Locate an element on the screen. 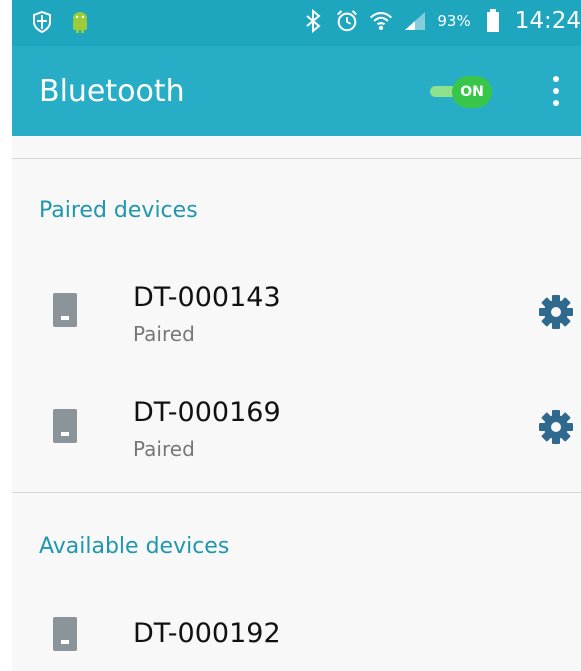  signal-icon is located at coordinates (415, 21).